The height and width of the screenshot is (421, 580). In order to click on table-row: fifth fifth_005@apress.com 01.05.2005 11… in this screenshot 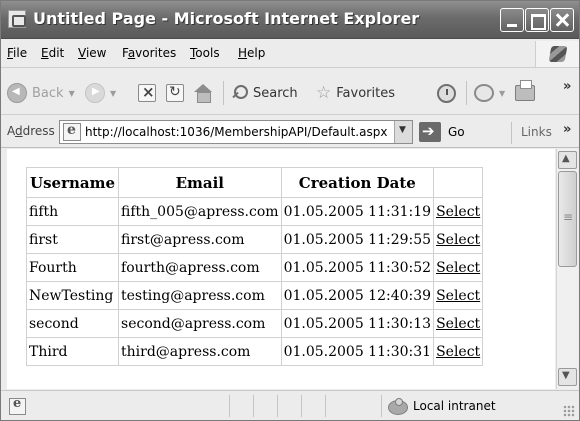, I will do `click(254, 211)`.